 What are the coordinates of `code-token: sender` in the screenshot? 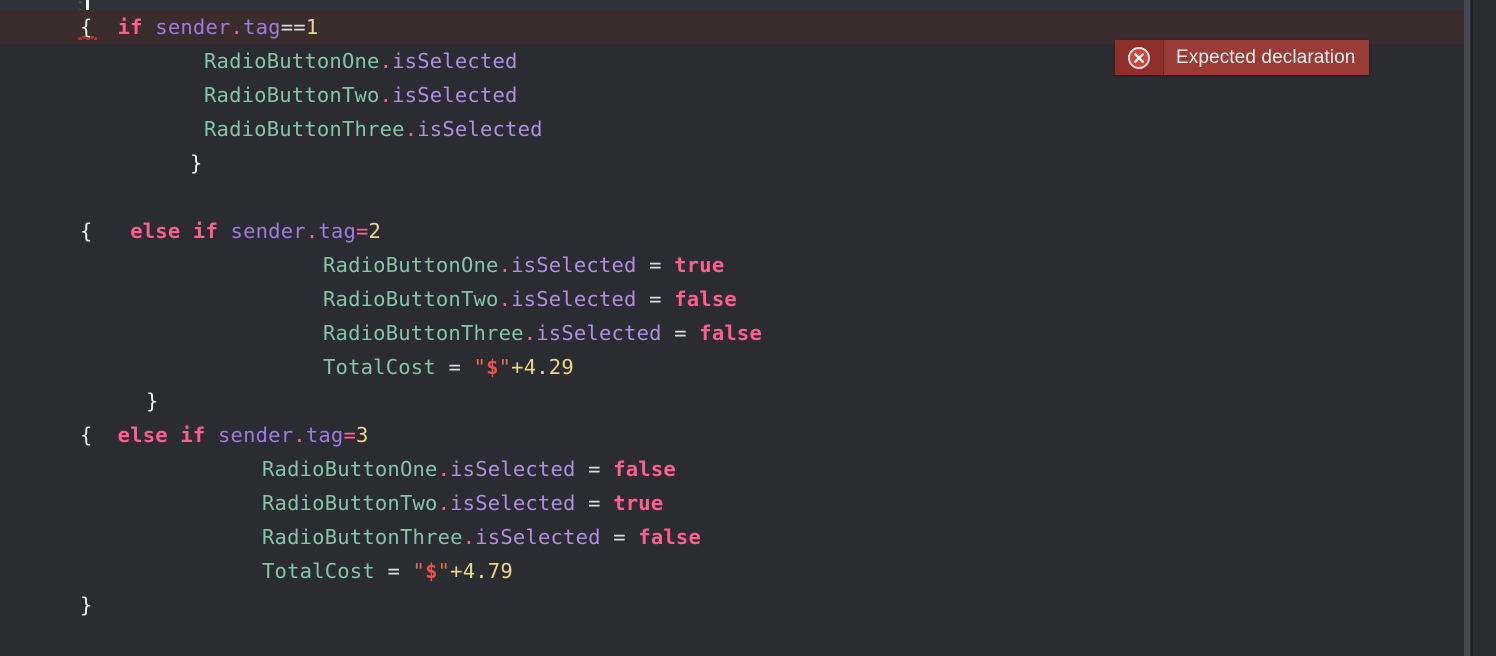 It's located at (268, 231).